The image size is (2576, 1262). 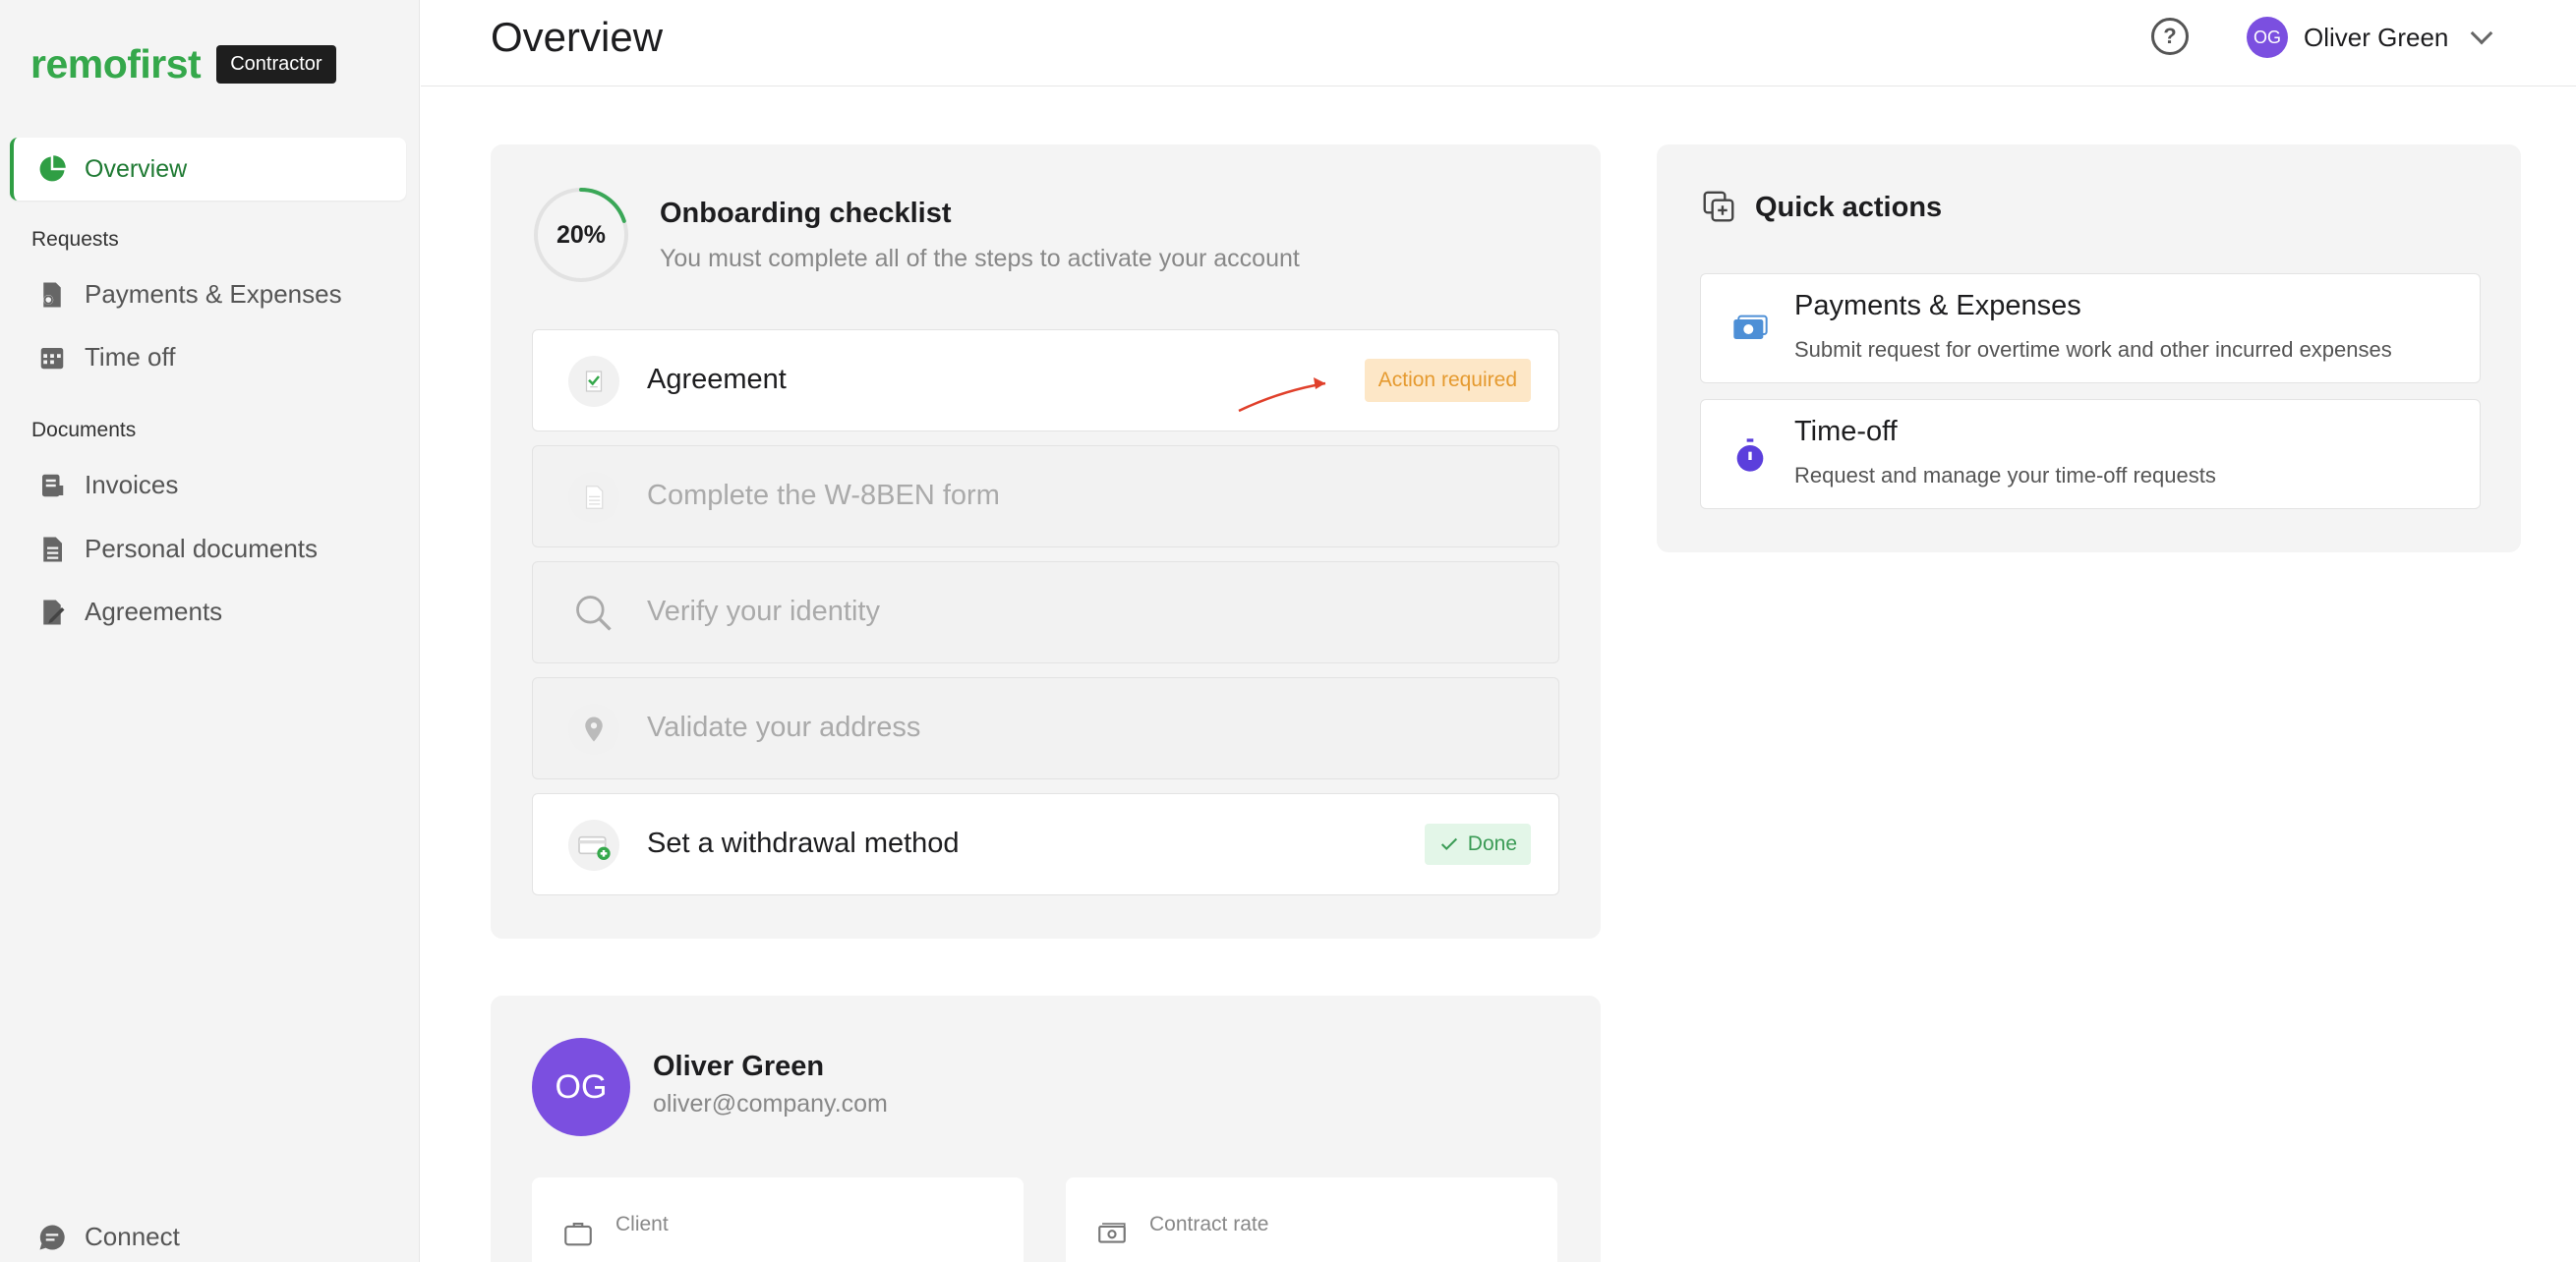 What do you see at coordinates (1447, 380) in the screenshot?
I see `action-required-badge: Action required` at bounding box center [1447, 380].